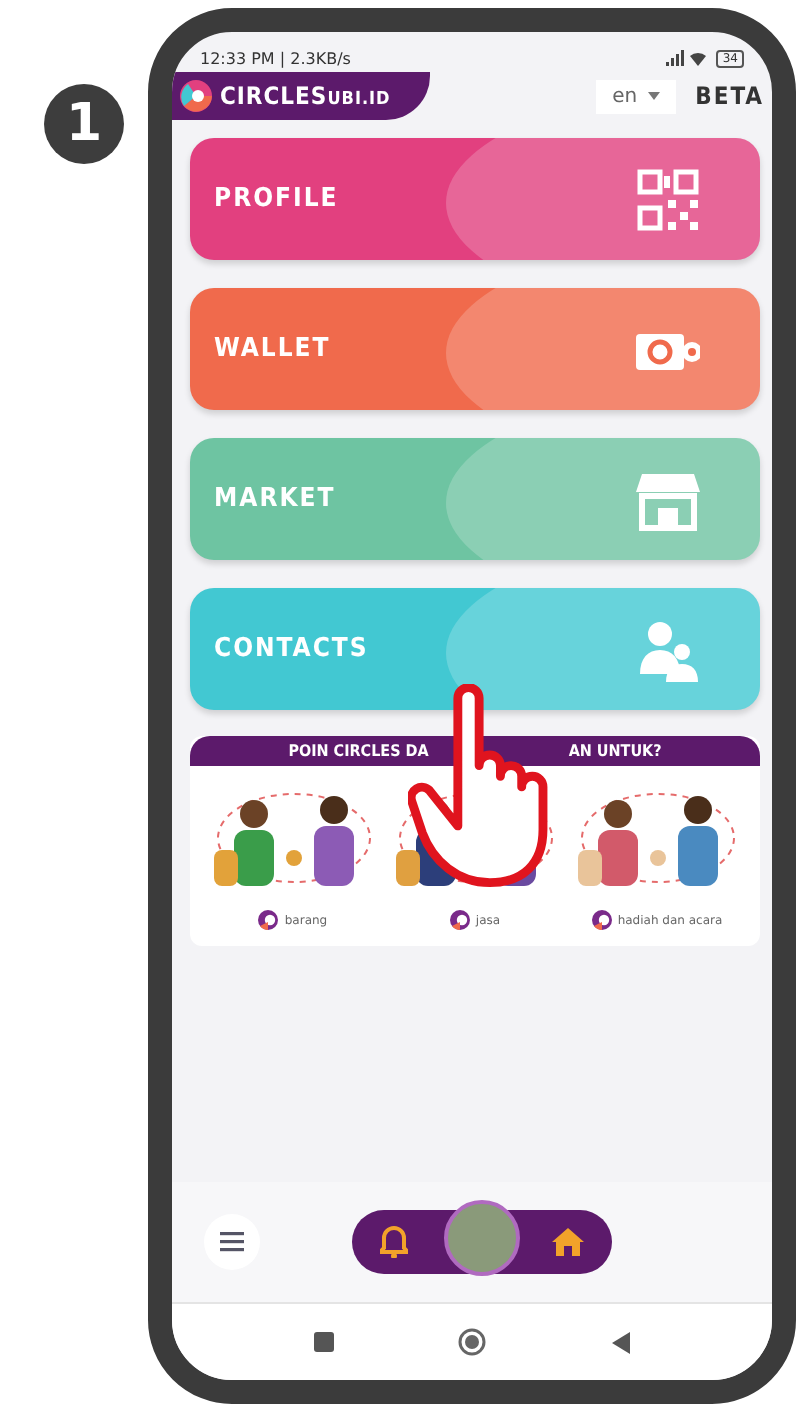 This screenshot has height=1408, width=808. Describe the element at coordinates (275, 58) in the screenshot. I see `status-time: 12:33 PM | 2.3KB/s` at that location.